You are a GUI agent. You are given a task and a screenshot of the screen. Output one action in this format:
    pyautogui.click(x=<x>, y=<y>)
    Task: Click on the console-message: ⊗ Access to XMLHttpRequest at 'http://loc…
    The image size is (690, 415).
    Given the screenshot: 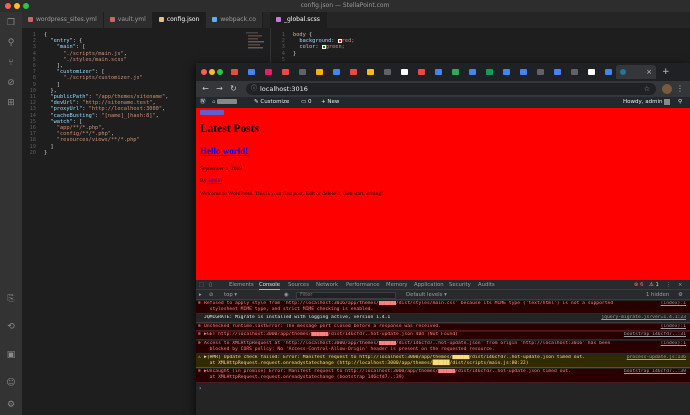 What is the action you would take?
    pyautogui.click(x=443, y=348)
    